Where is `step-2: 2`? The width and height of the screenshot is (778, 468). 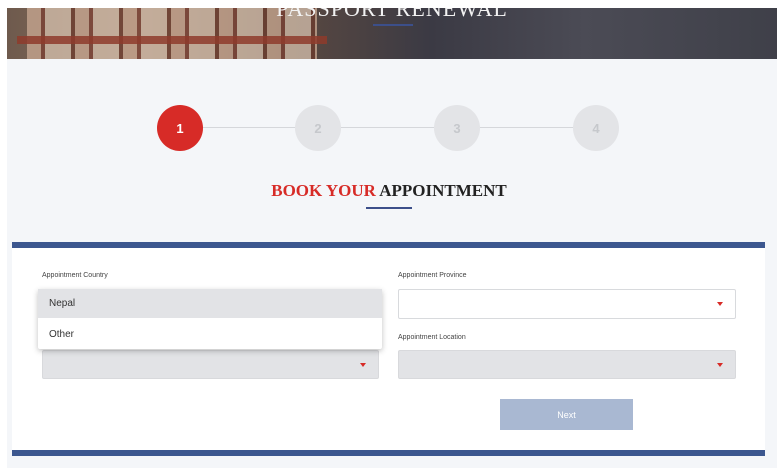
step-2: 2 is located at coordinates (318, 128).